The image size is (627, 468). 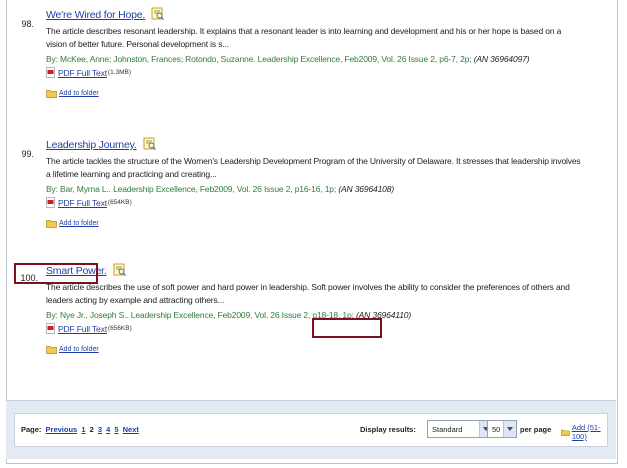 What do you see at coordinates (119, 328) in the screenshot?
I see `pdf-size: (656KB)` at bounding box center [119, 328].